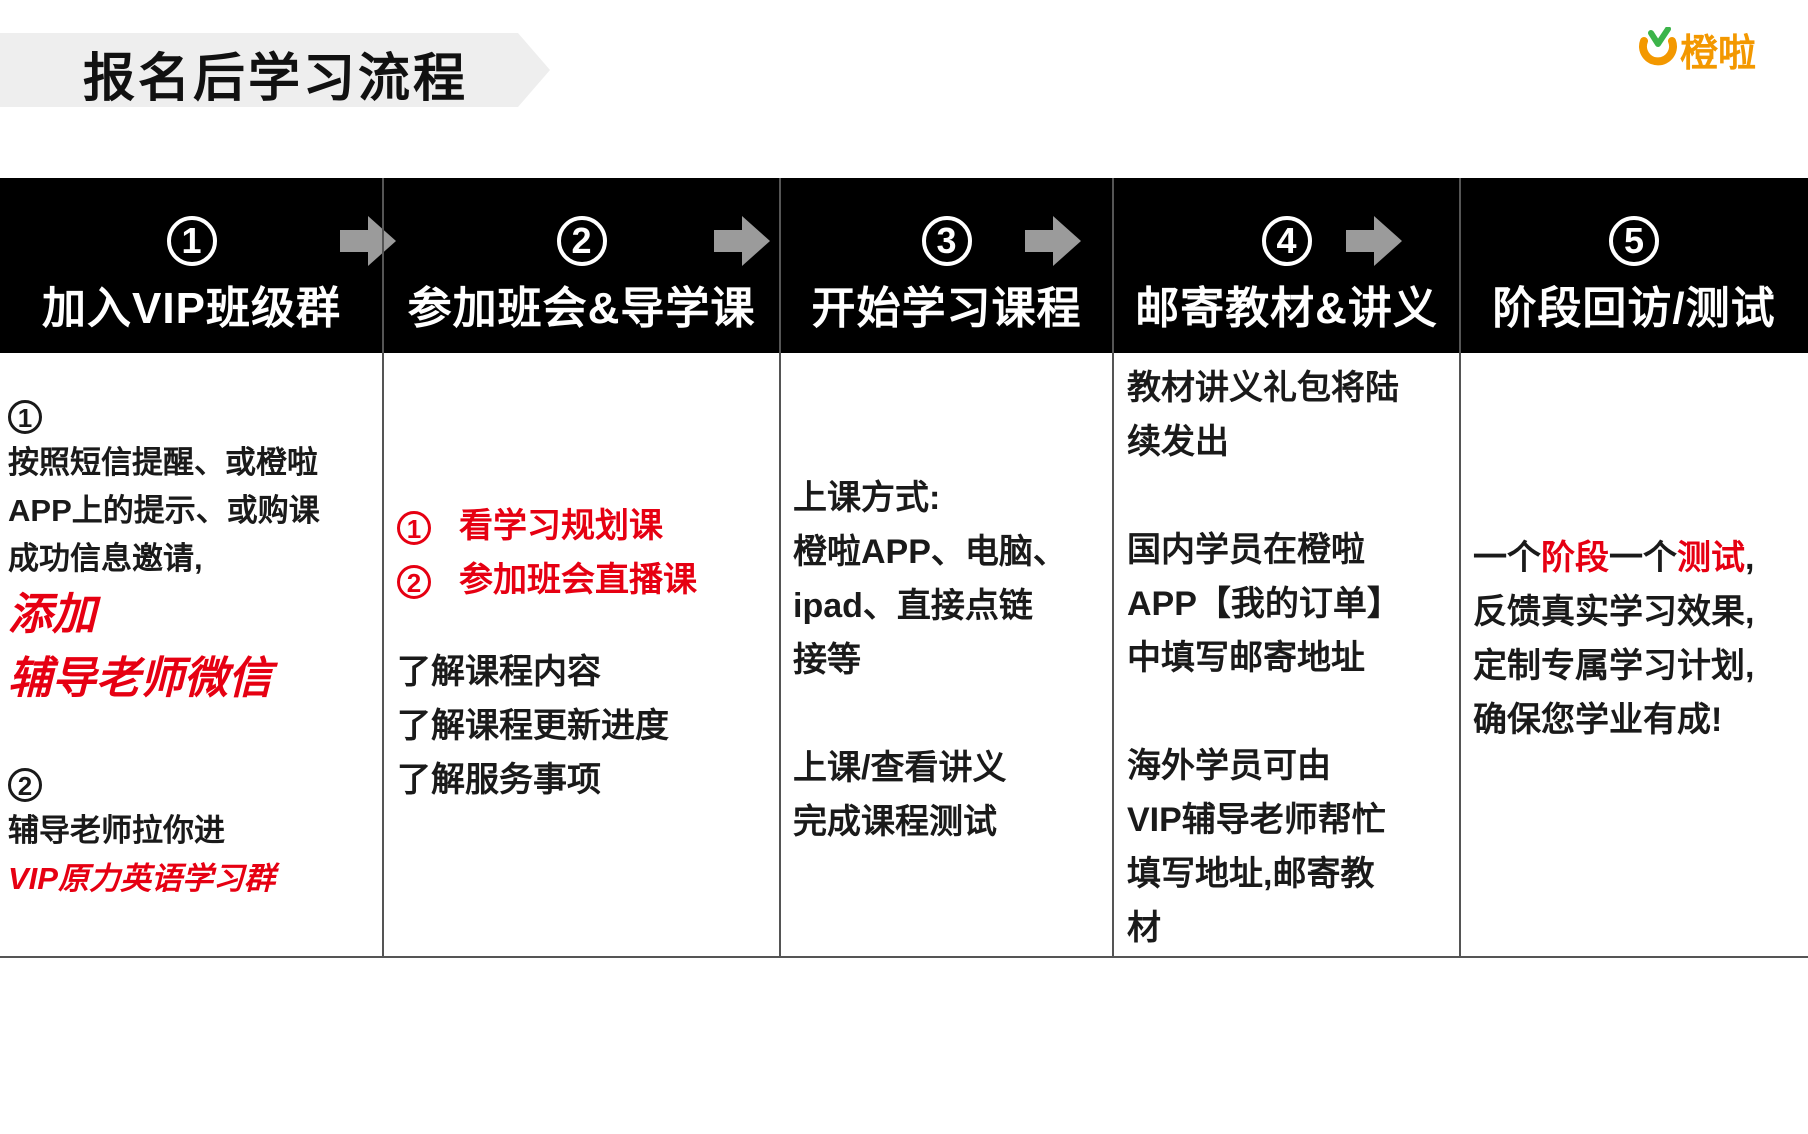 This screenshot has height=1134, width=1808. What do you see at coordinates (163, 462) in the screenshot?
I see `text-line: 按照短信提醒、或橙啦` at bounding box center [163, 462].